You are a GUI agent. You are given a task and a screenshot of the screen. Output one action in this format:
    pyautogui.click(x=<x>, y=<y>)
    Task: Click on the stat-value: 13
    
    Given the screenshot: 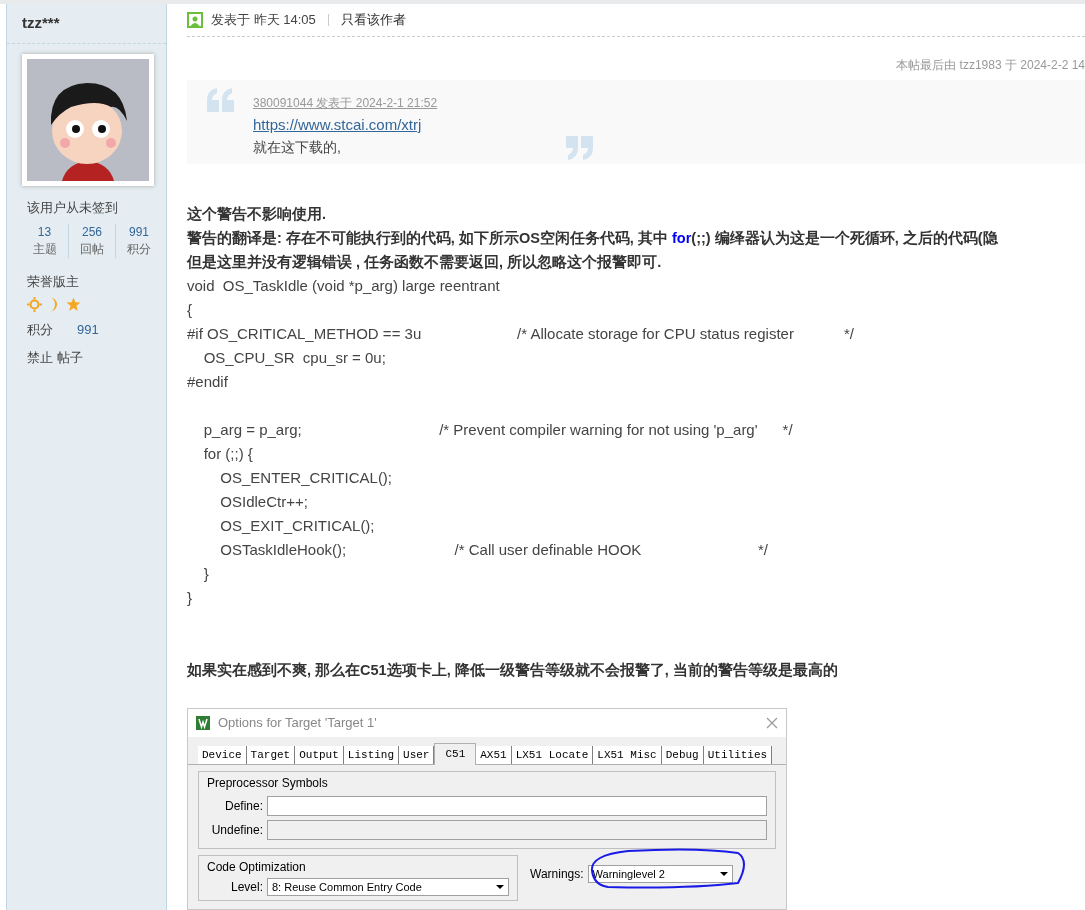 What is the action you would take?
    pyautogui.click(x=44, y=232)
    